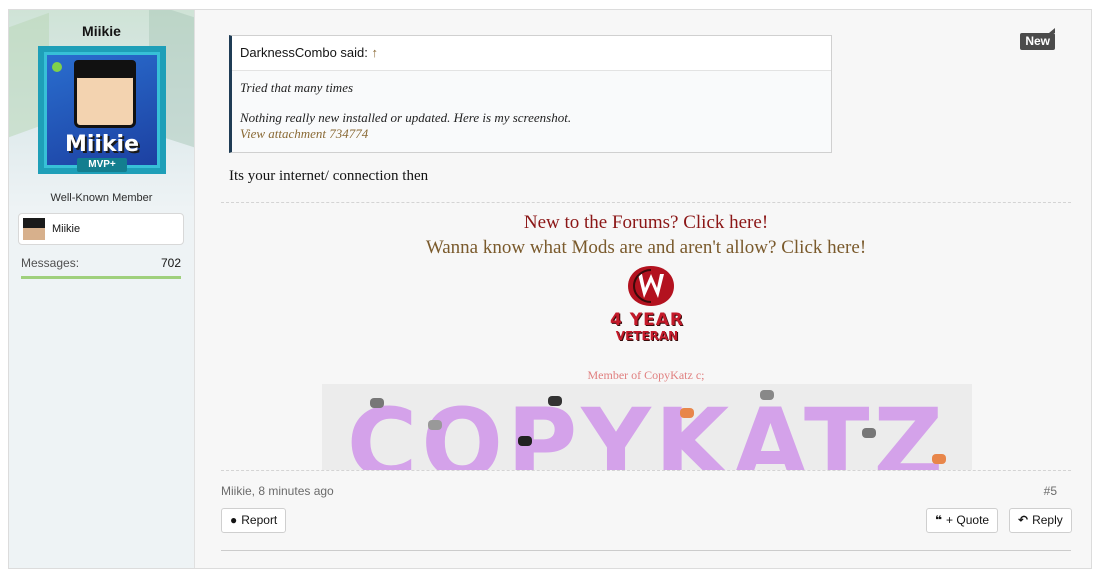 This screenshot has height=569, width=1099. What do you see at coordinates (50, 263) in the screenshot?
I see `messages-label: Messages:` at bounding box center [50, 263].